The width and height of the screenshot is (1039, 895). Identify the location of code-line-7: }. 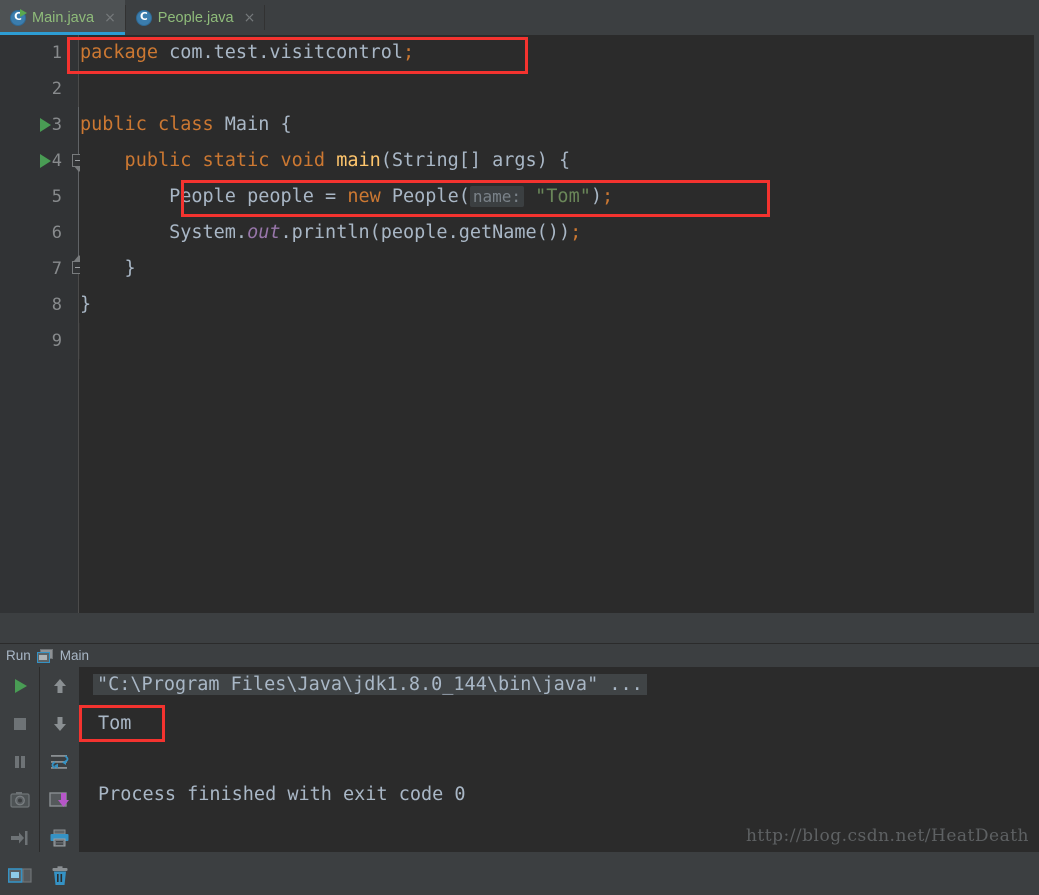
(108, 268).